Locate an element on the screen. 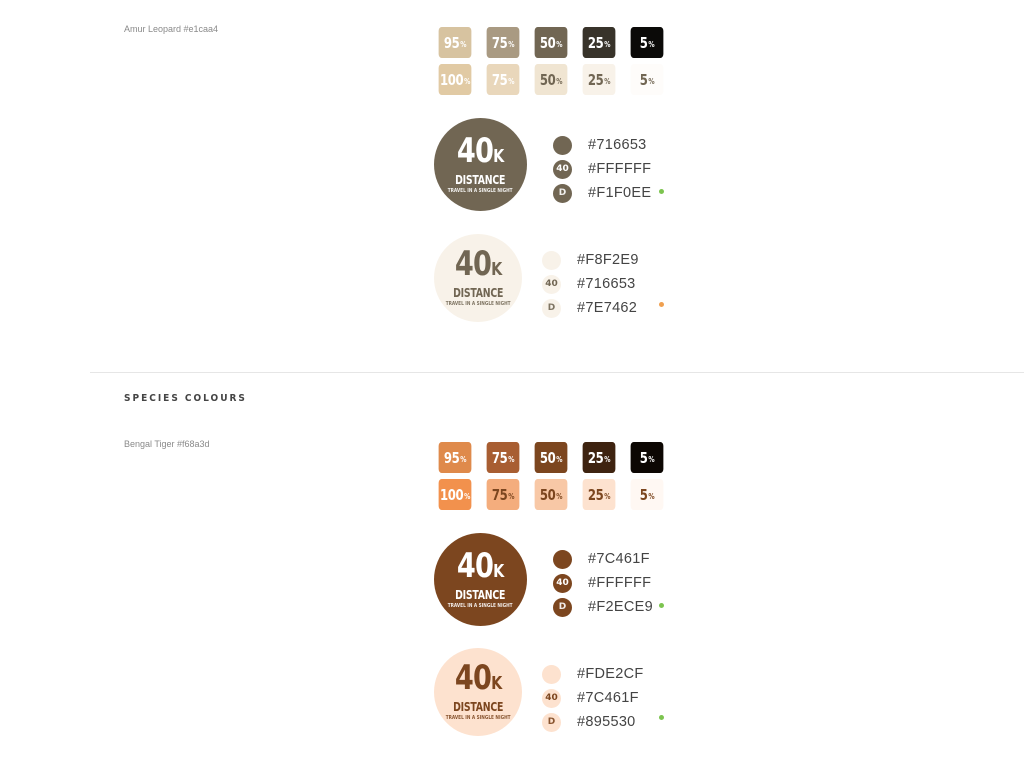 The image size is (1024, 768). leopard-light-swatch-row: 100% 75% 50% 25% 5% is located at coordinates (551, 79).